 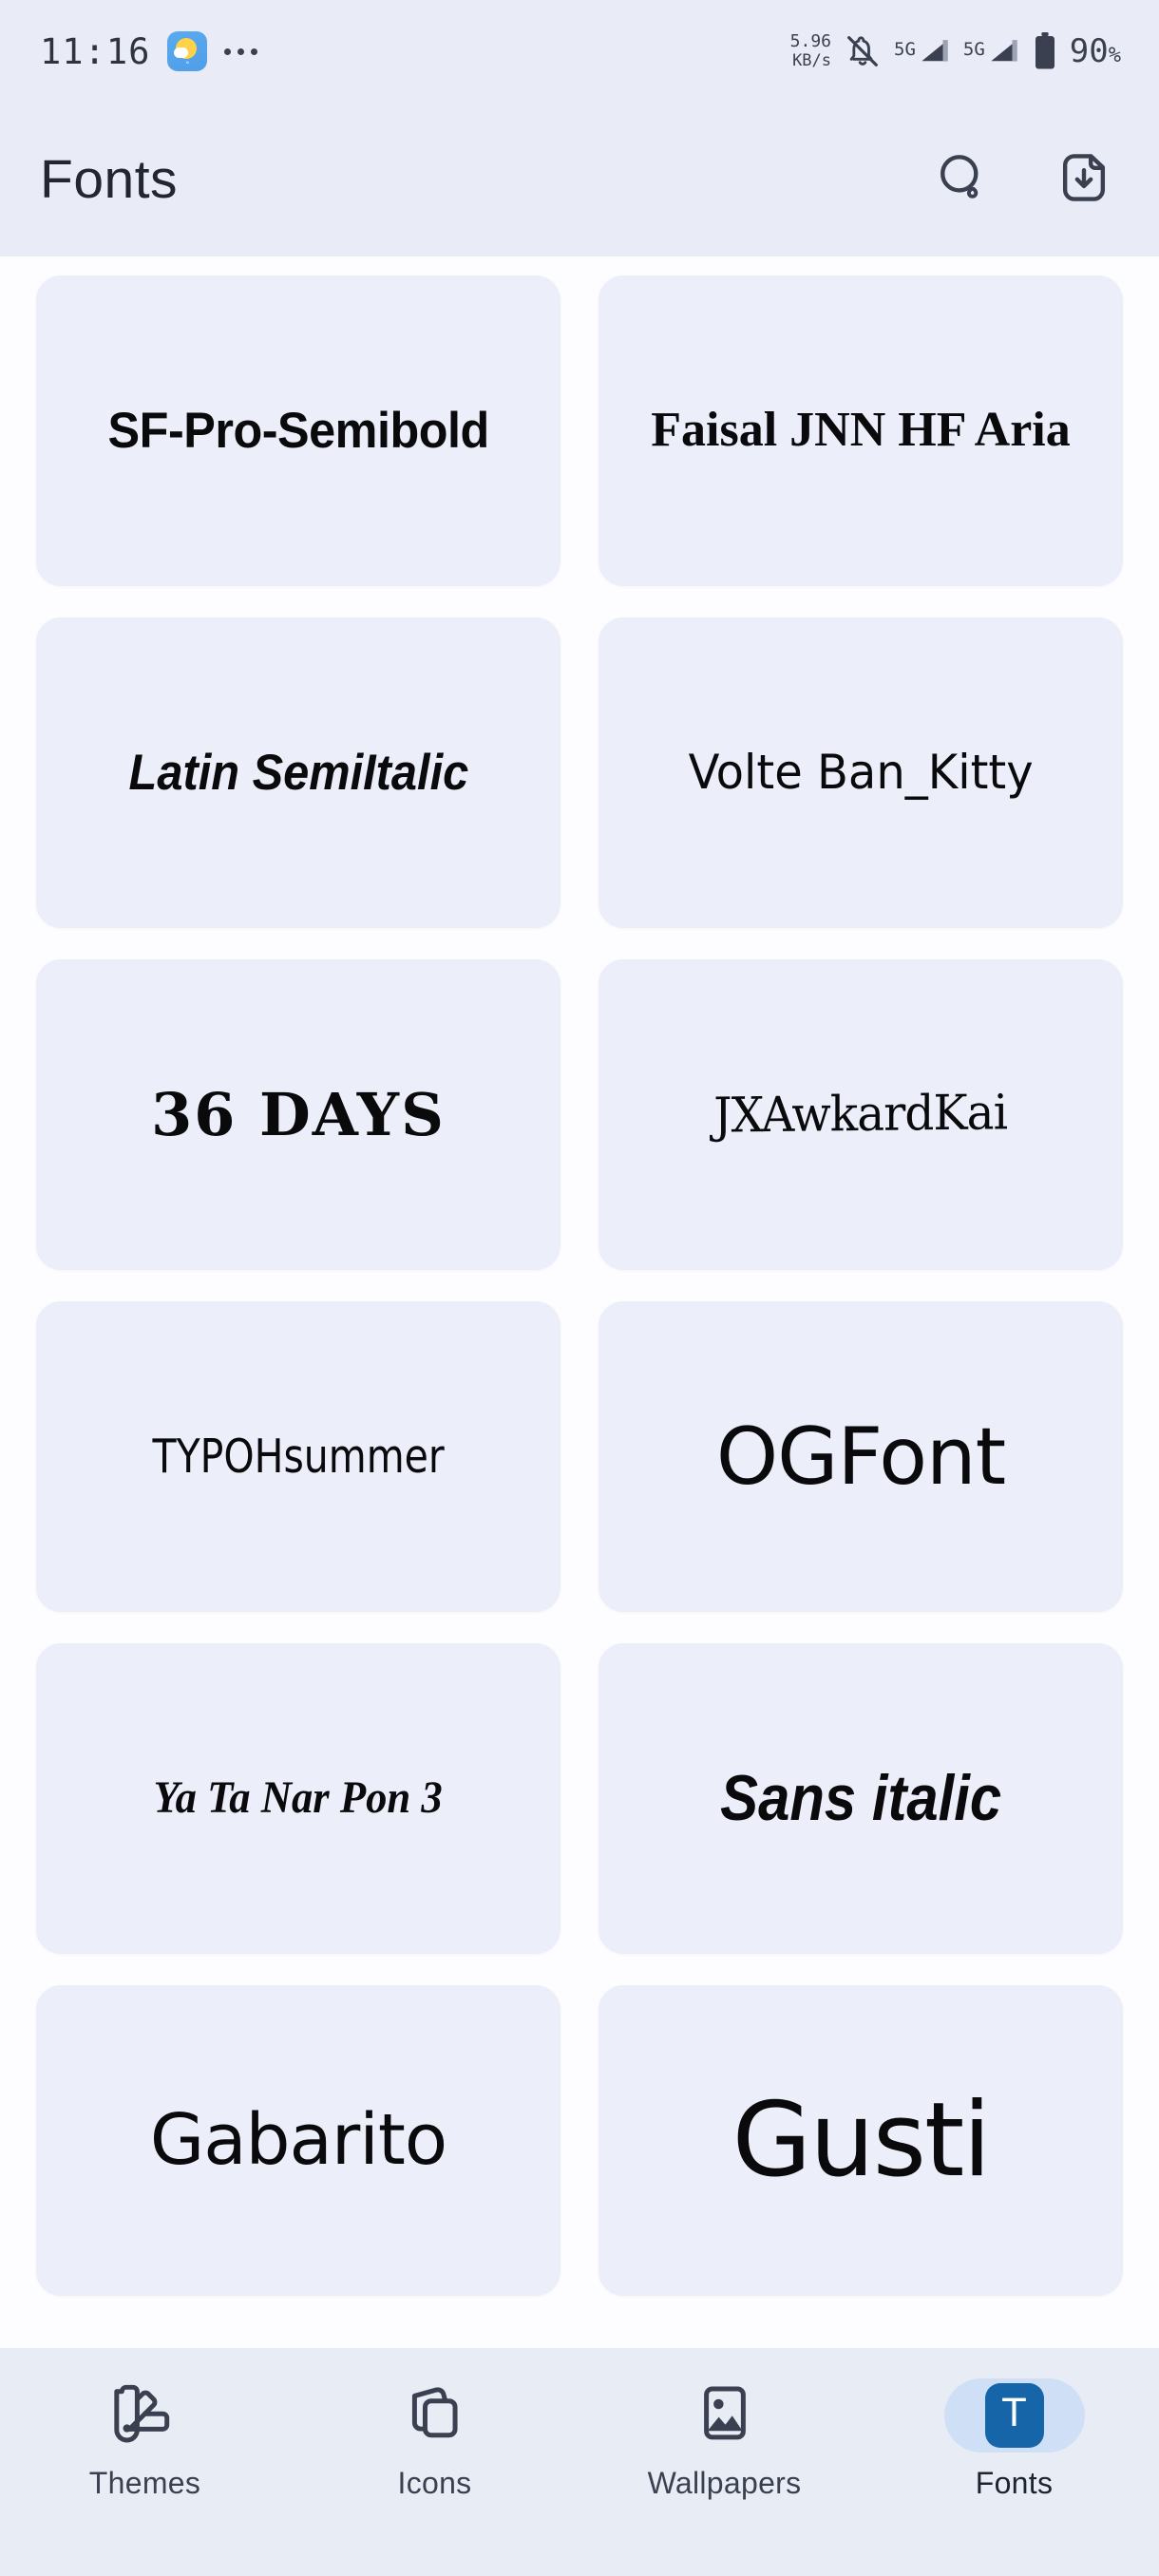 I want to click on status-bar-left: 11:16 °, so click(x=149, y=51).